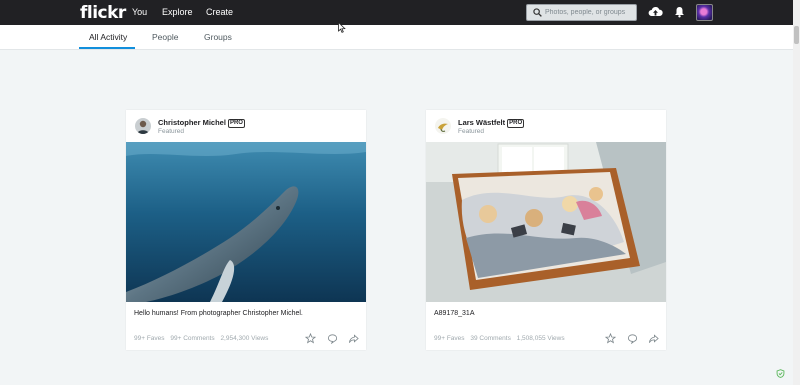 The height and width of the screenshot is (385, 800). Describe the element at coordinates (107, 48) in the screenshot. I see `active-tab-indicator` at that location.